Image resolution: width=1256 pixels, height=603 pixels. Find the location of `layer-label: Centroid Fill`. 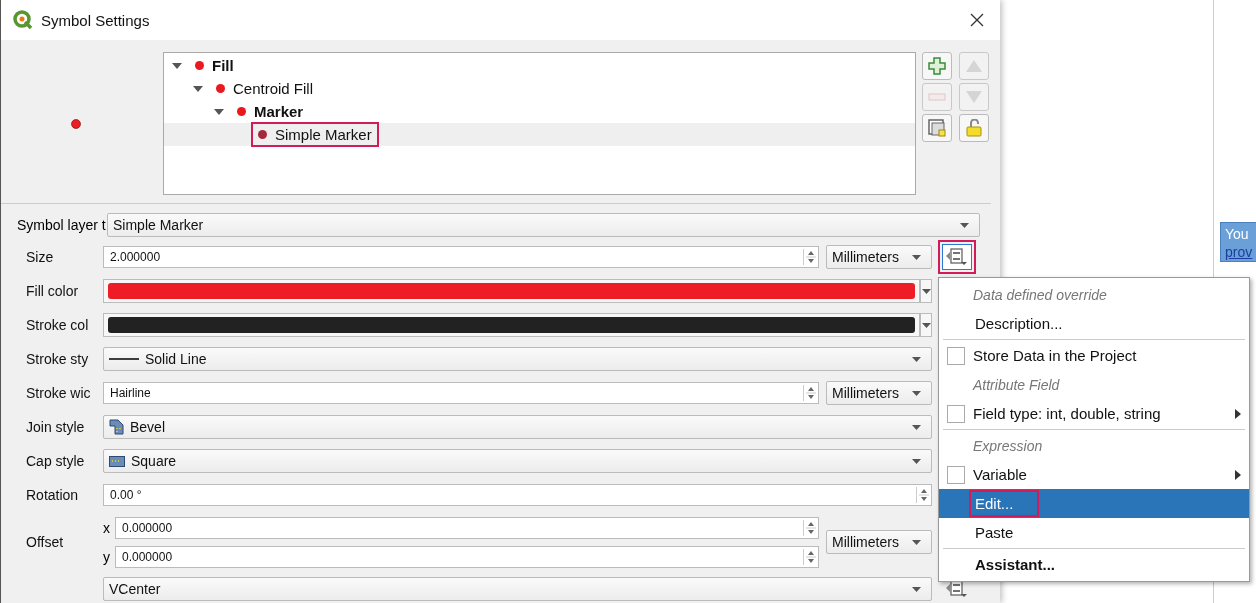

layer-label: Centroid Fill is located at coordinates (273, 88).